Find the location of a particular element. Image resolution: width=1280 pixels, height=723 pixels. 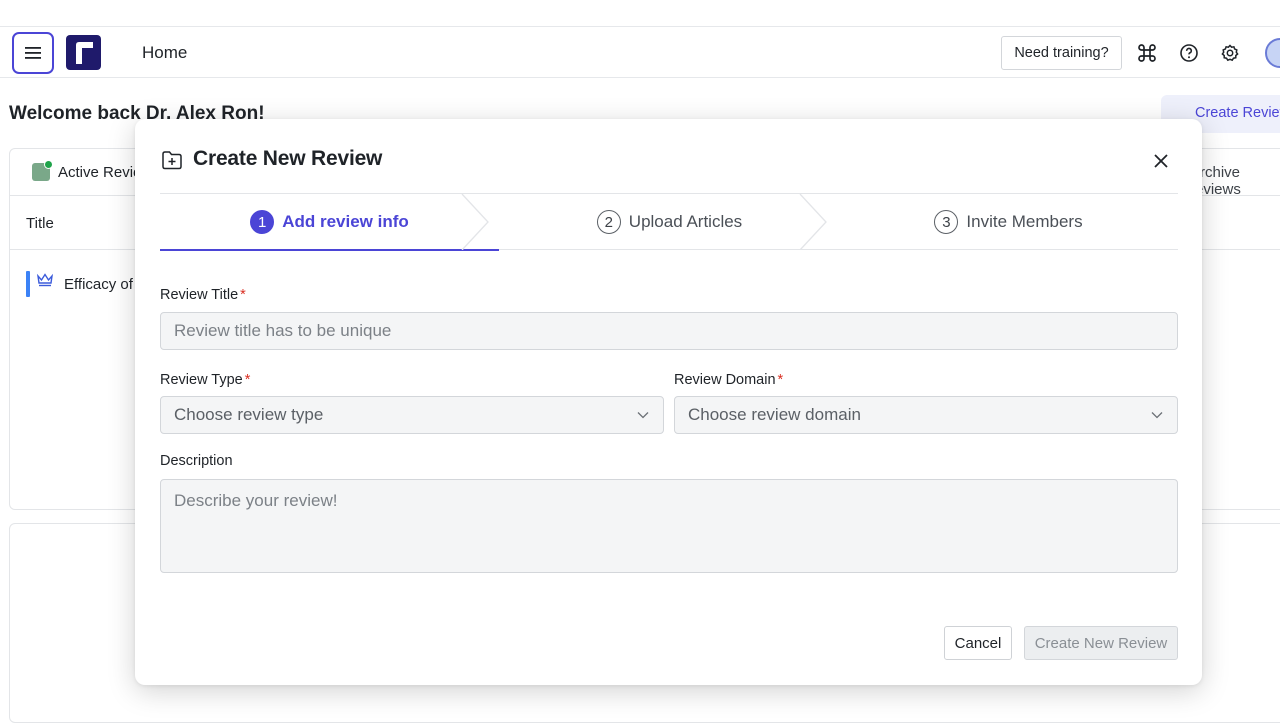

table-row-title: Efficacy of is located at coordinates (98, 284).